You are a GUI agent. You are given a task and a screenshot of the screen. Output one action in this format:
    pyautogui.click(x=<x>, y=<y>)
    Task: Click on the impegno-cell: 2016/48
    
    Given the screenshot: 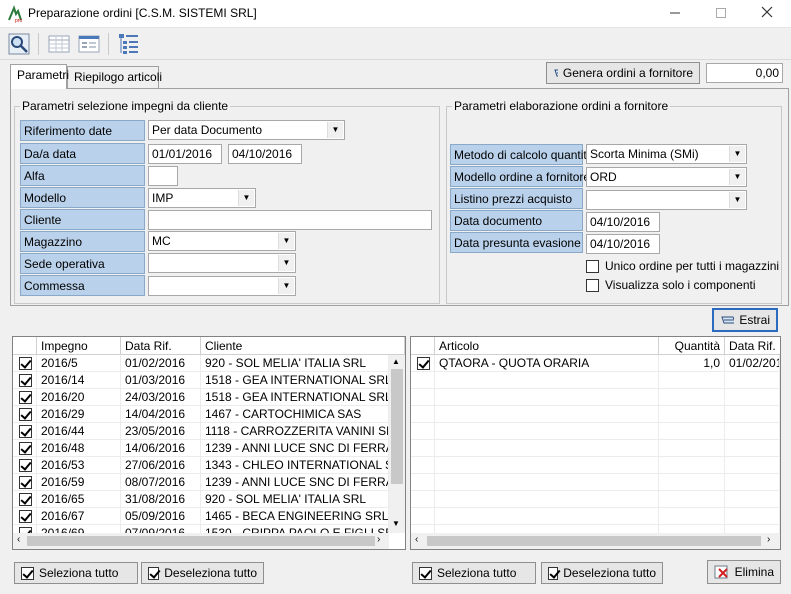 What is the action you would take?
    pyautogui.click(x=79, y=448)
    